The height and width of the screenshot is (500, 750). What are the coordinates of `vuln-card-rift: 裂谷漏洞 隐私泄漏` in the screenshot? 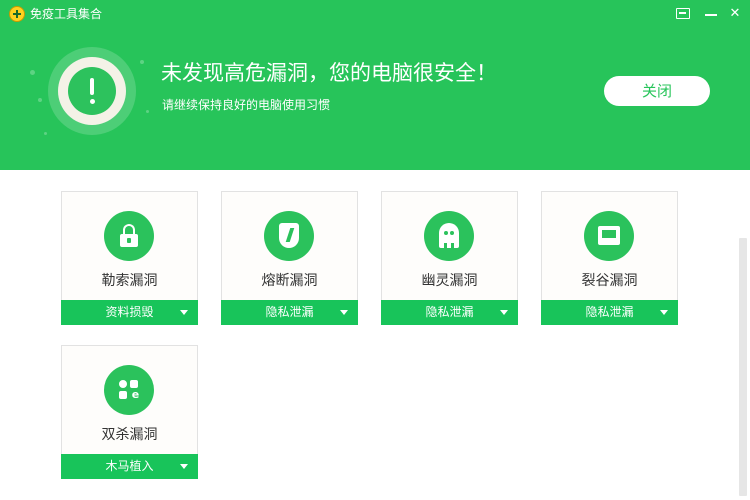 It's located at (609, 258).